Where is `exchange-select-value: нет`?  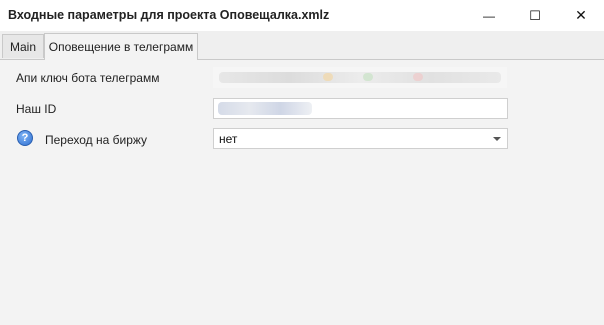 exchange-select-value: нет is located at coordinates (228, 139).